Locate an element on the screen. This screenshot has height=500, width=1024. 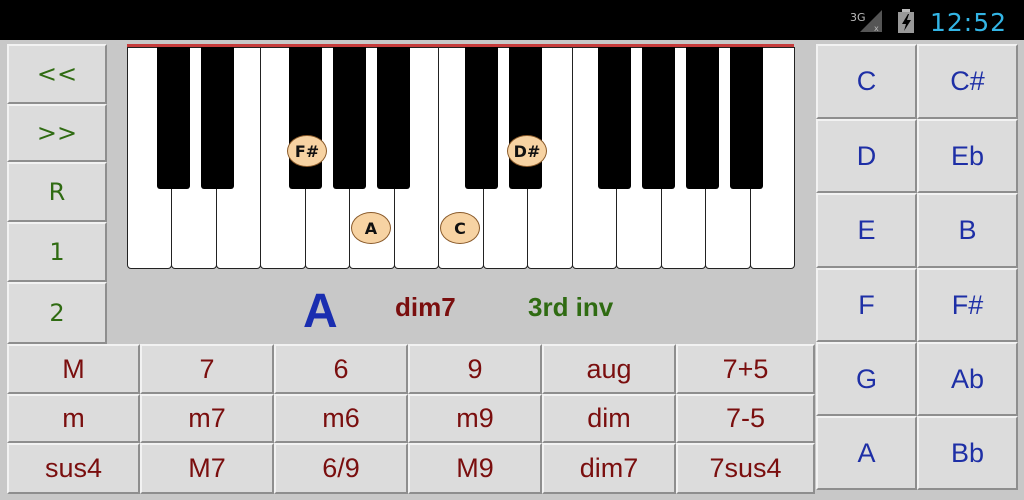
root-note-button: F# is located at coordinates (967, 305).